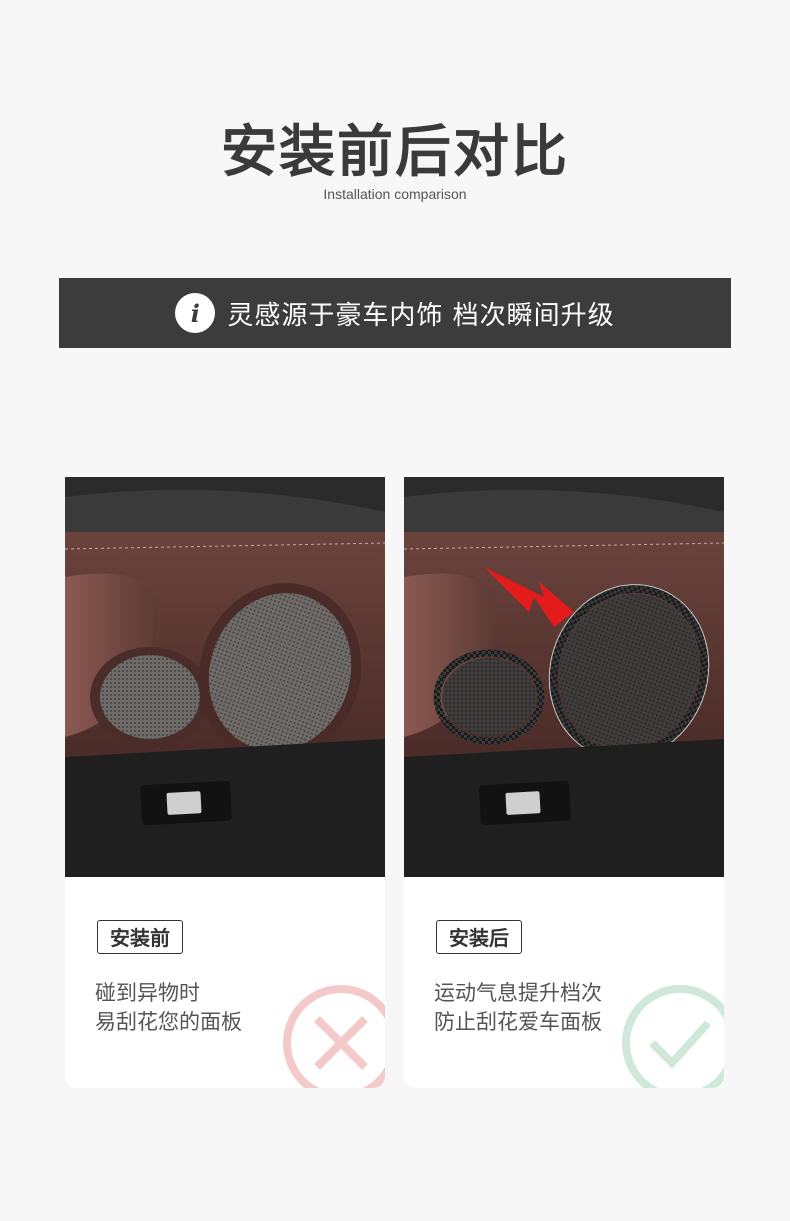  I want to click on after-tag: 安装后, so click(479, 937).